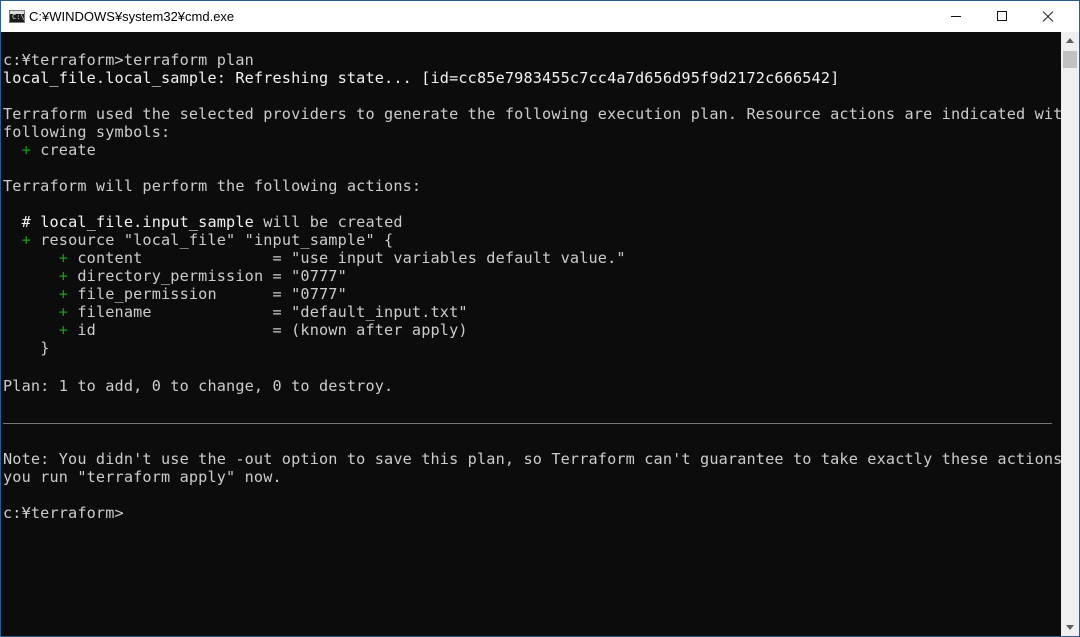 The width and height of the screenshot is (1080, 637). What do you see at coordinates (132, 16) in the screenshot?
I see `window-title: C:¥WINDOWS¥system32¥cmd.exe` at bounding box center [132, 16].